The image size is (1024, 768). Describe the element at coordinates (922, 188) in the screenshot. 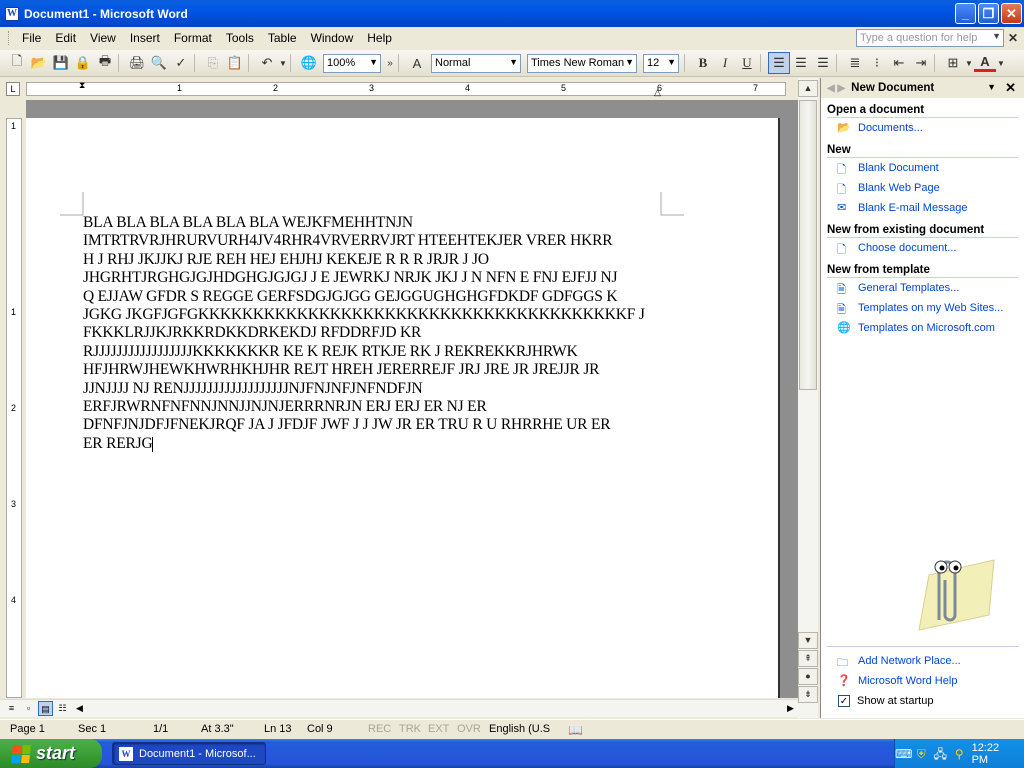

I see `blank-web-page-link: 🗋 Blank Web Page` at that location.